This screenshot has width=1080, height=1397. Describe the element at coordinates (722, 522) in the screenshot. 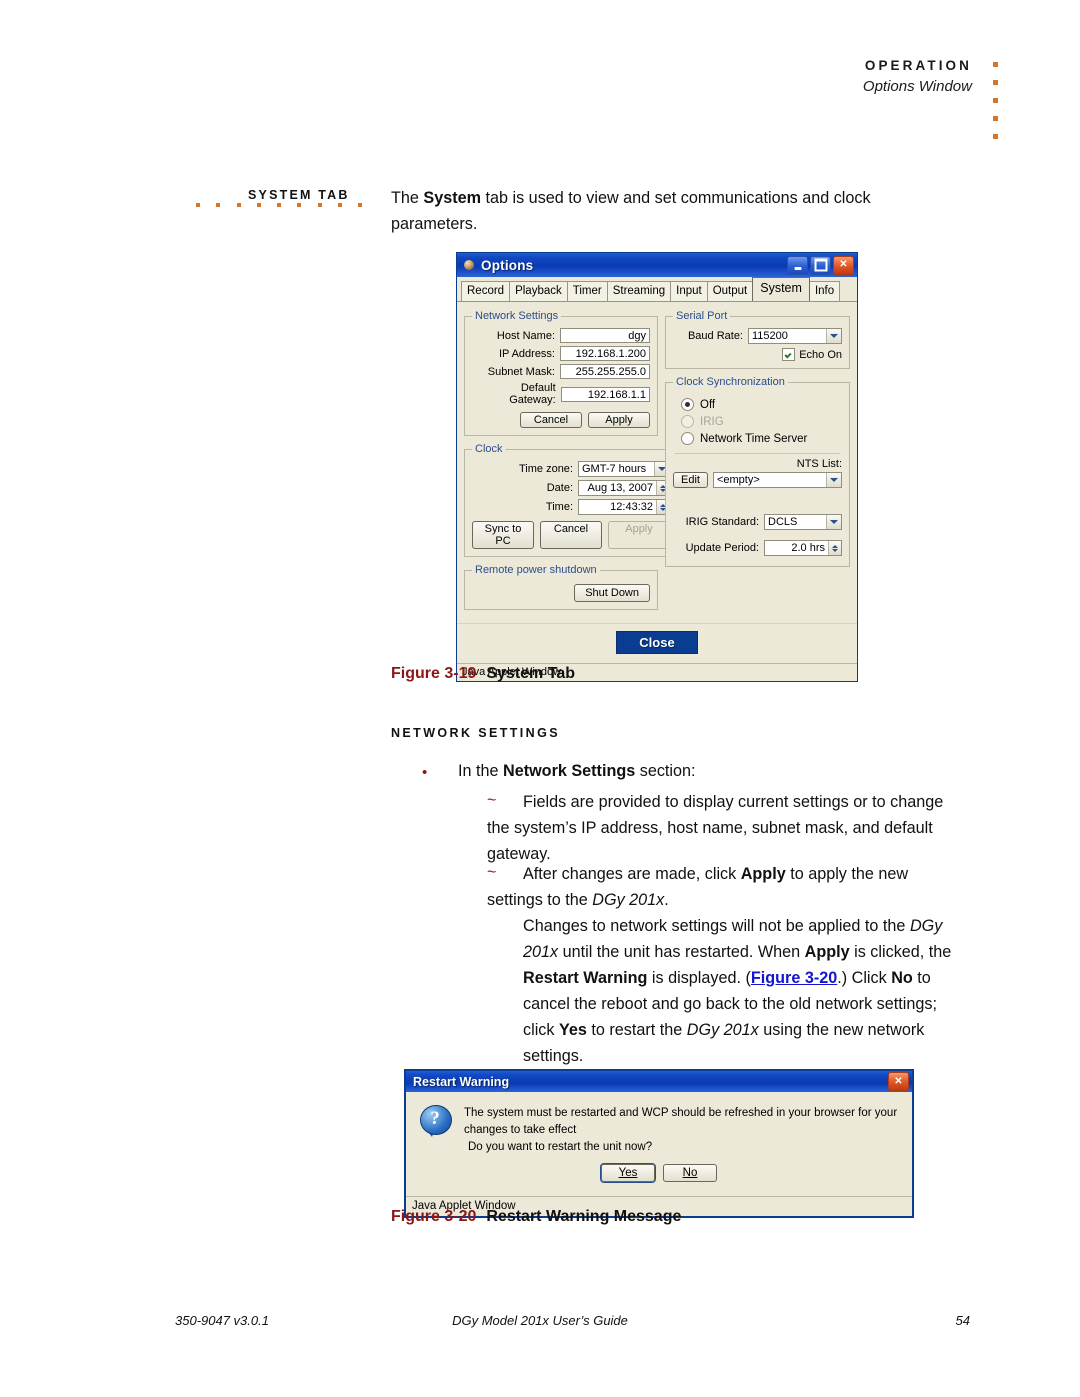

I see `irig-standard-label: IRIG Standard:` at that location.